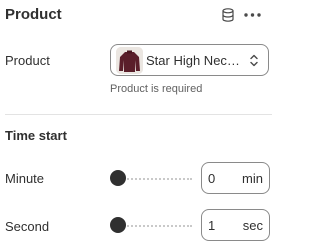  What do you see at coordinates (156, 89) in the screenshot?
I see `product-helper-text: Product is required` at bounding box center [156, 89].